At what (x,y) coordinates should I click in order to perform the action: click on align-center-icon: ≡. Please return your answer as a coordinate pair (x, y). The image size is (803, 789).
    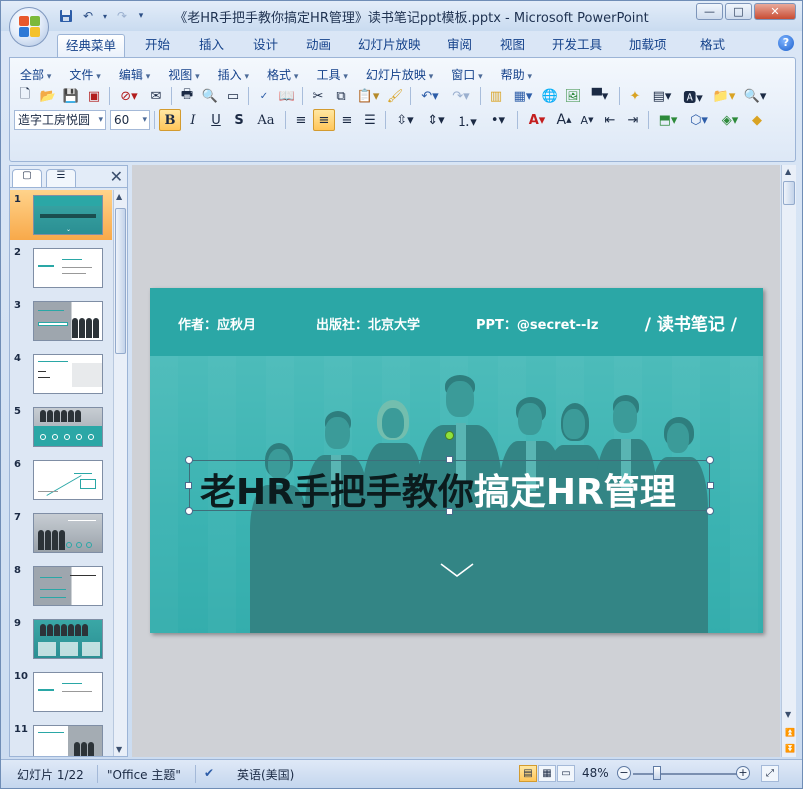
    Looking at the image, I should click on (324, 120).